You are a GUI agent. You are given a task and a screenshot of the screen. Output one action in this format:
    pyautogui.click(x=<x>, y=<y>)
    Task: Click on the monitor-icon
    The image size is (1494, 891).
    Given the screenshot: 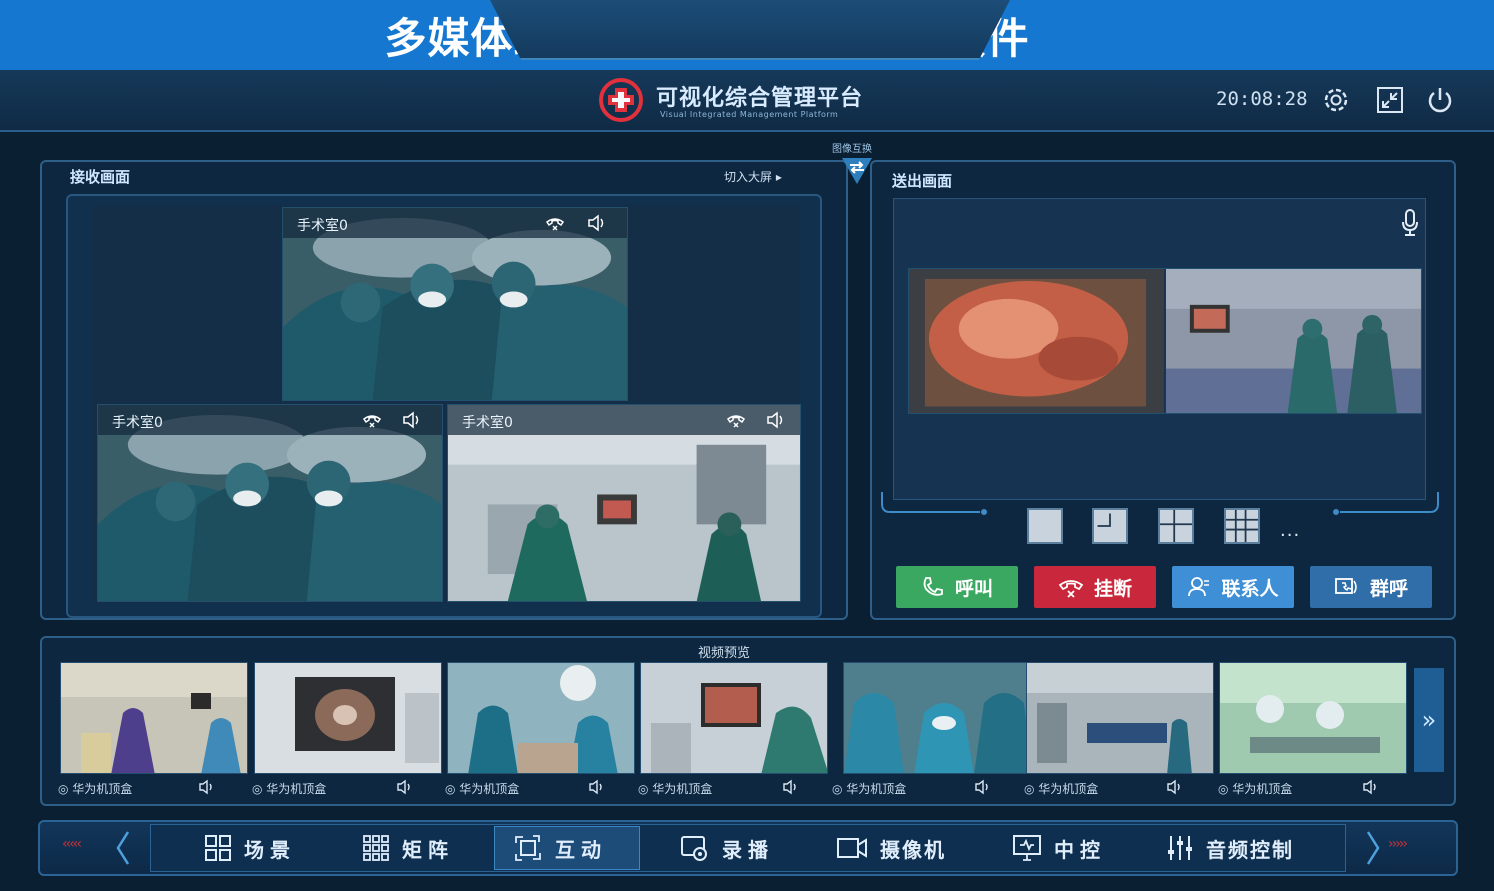 What is the action you would take?
    pyautogui.click(x=1027, y=848)
    